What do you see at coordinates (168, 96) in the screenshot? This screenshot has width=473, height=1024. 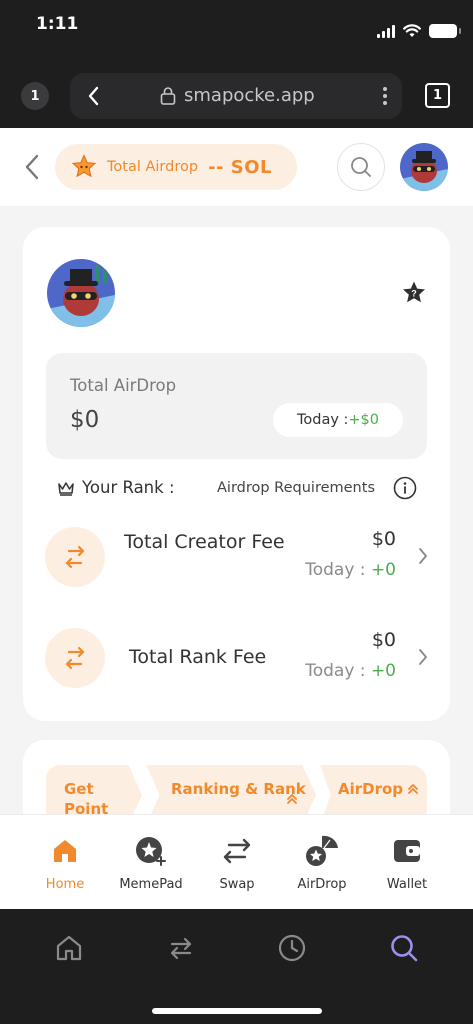 I see `lock-icon` at bounding box center [168, 96].